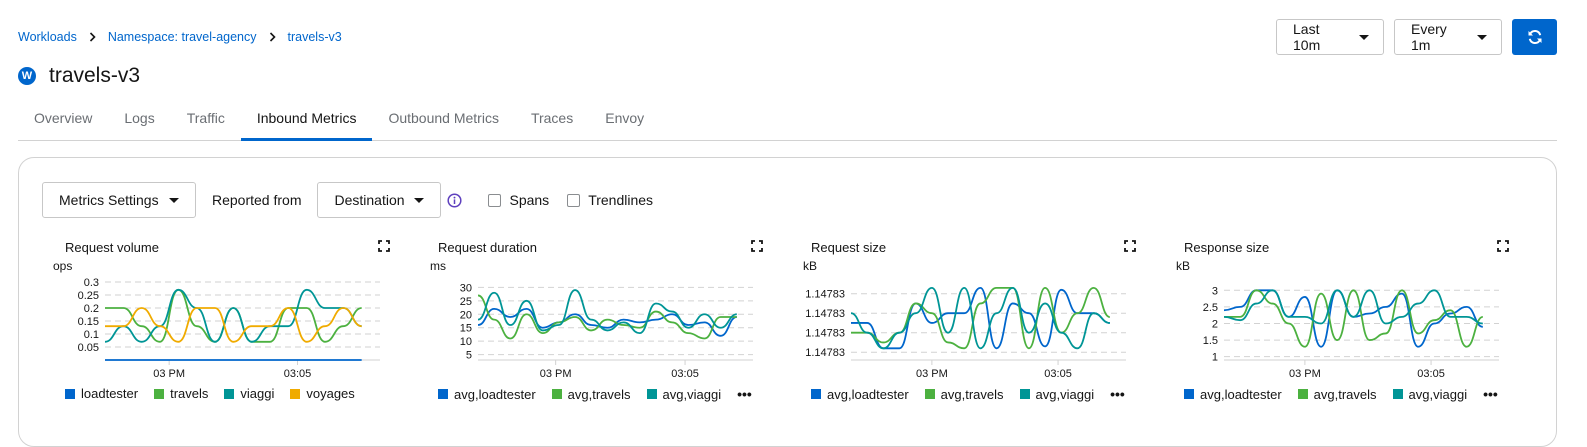 The height and width of the screenshot is (447, 1587). What do you see at coordinates (621, 200) in the screenshot?
I see `trendlines-label: Trendlines` at bounding box center [621, 200].